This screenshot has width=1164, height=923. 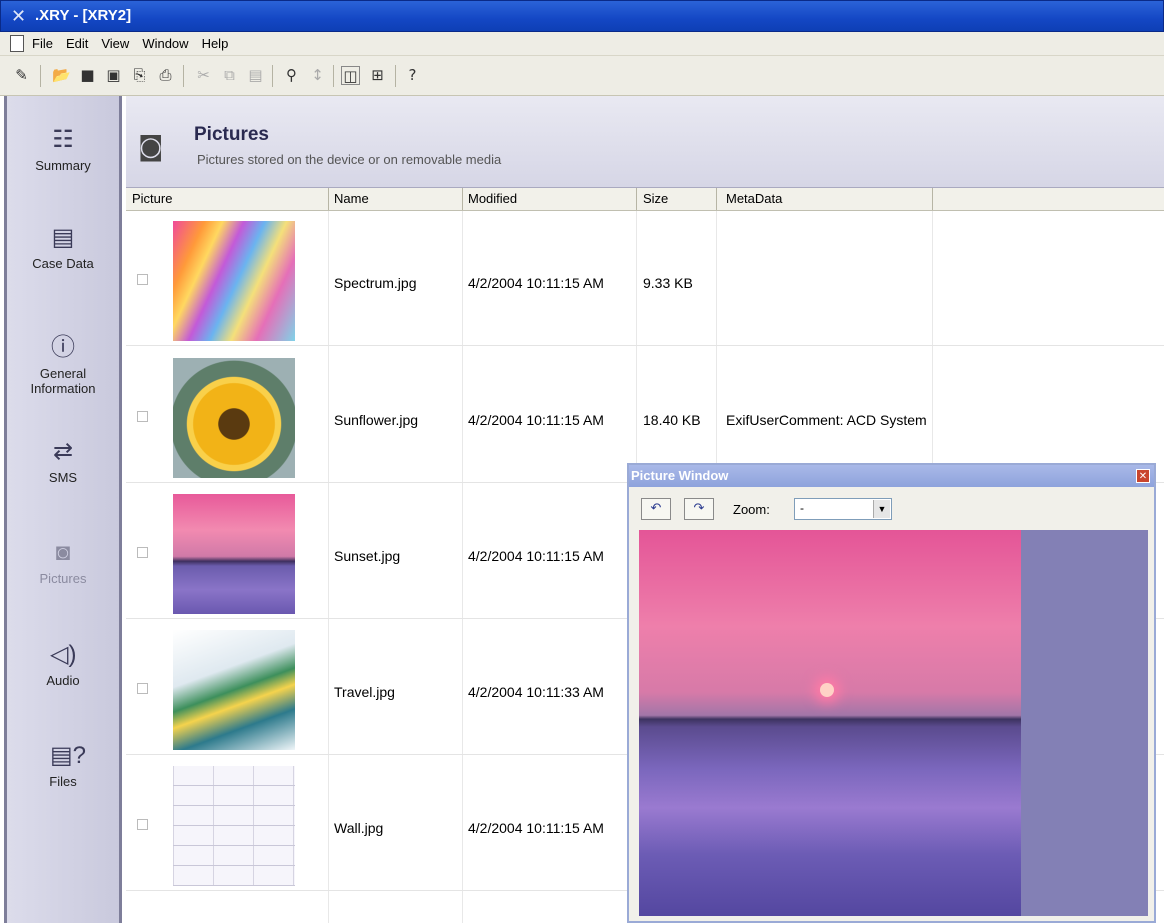 I want to click on sun-highlight, so click(x=827, y=690).